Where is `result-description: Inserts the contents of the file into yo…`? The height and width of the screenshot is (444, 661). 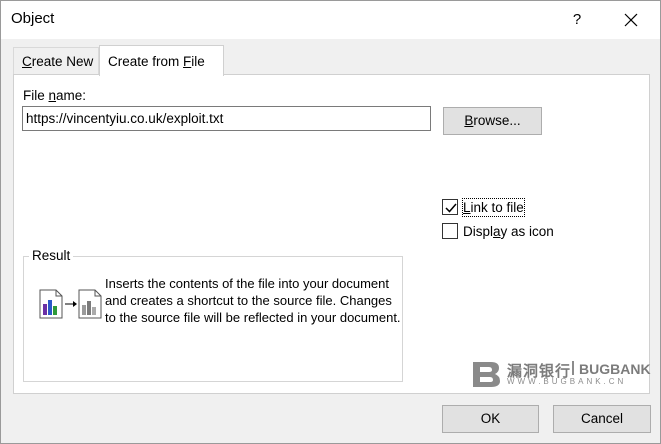
result-description: Inserts the contents of the file into yo… is located at coordinates (253, 300).